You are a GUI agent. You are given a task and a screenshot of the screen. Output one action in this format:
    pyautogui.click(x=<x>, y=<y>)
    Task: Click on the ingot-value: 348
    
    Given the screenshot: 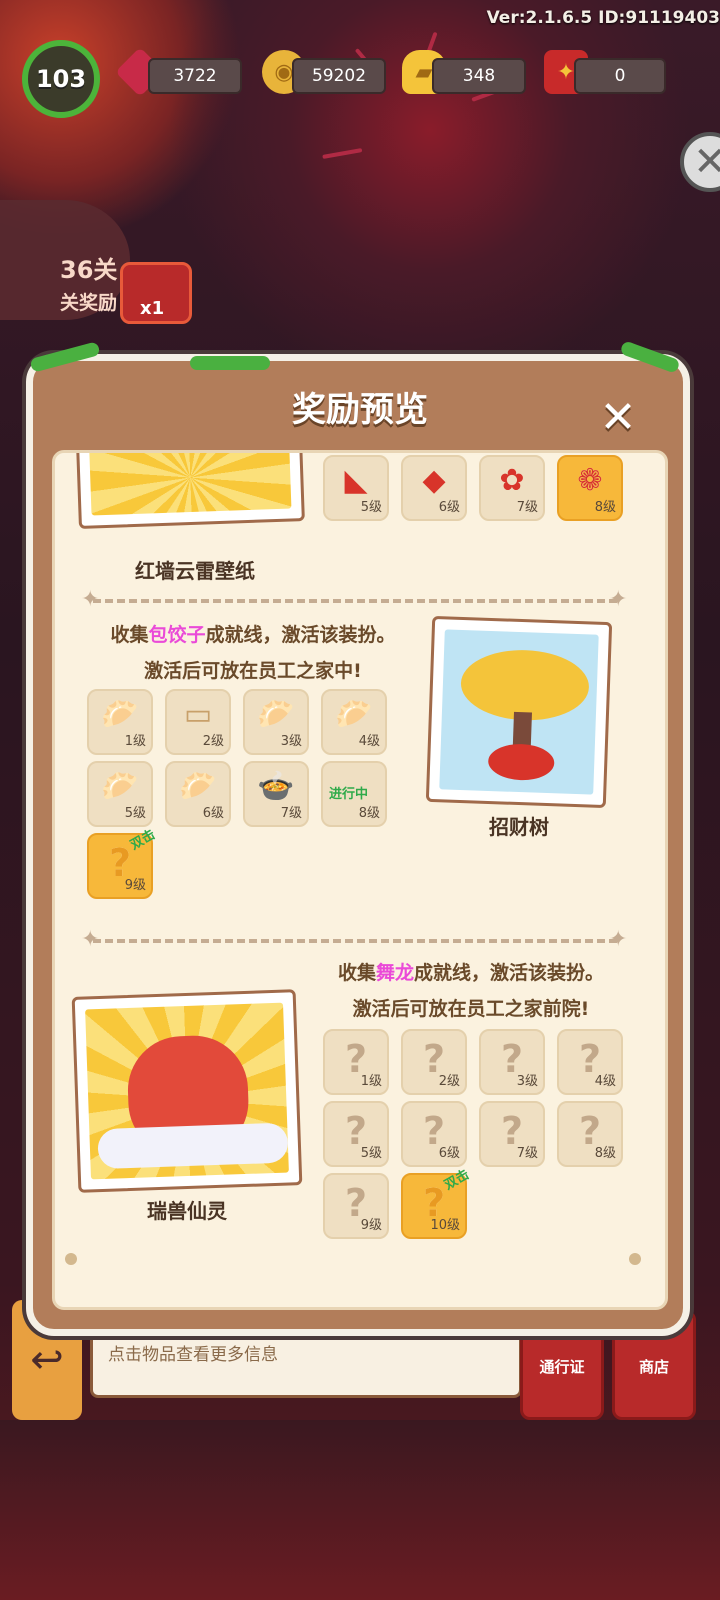 What is the action you would take?
    pyautogui.click(x=479, y=76)
    